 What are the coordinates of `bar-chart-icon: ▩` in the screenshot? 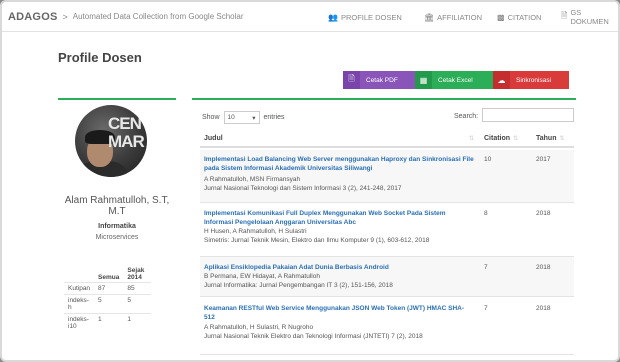 It's located at (501, 17).